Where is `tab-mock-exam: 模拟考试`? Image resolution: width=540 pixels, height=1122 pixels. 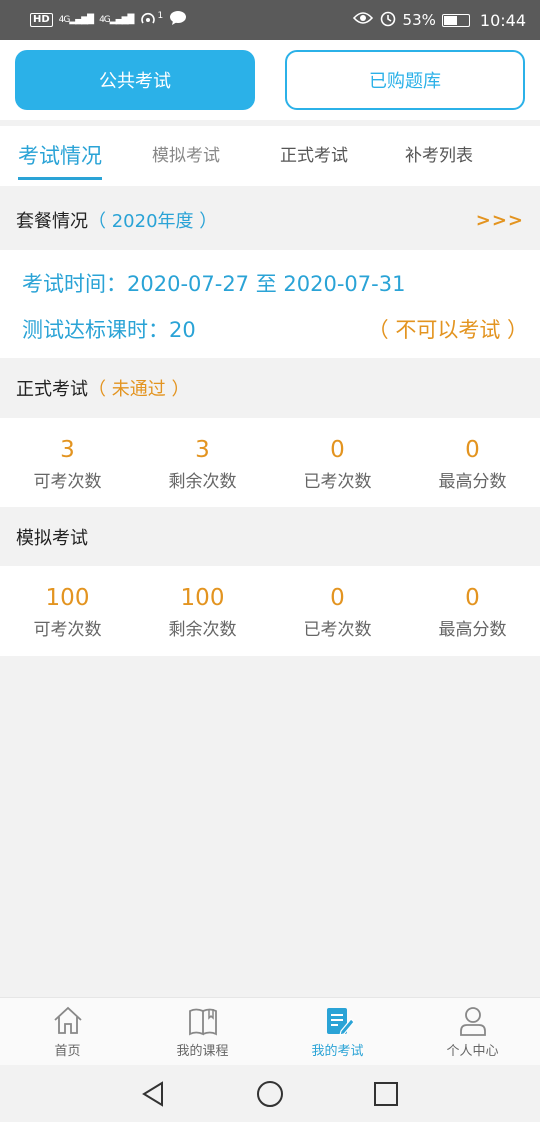
tab-mock-exam: 模拟考试 is located at coordinates (186, 153).